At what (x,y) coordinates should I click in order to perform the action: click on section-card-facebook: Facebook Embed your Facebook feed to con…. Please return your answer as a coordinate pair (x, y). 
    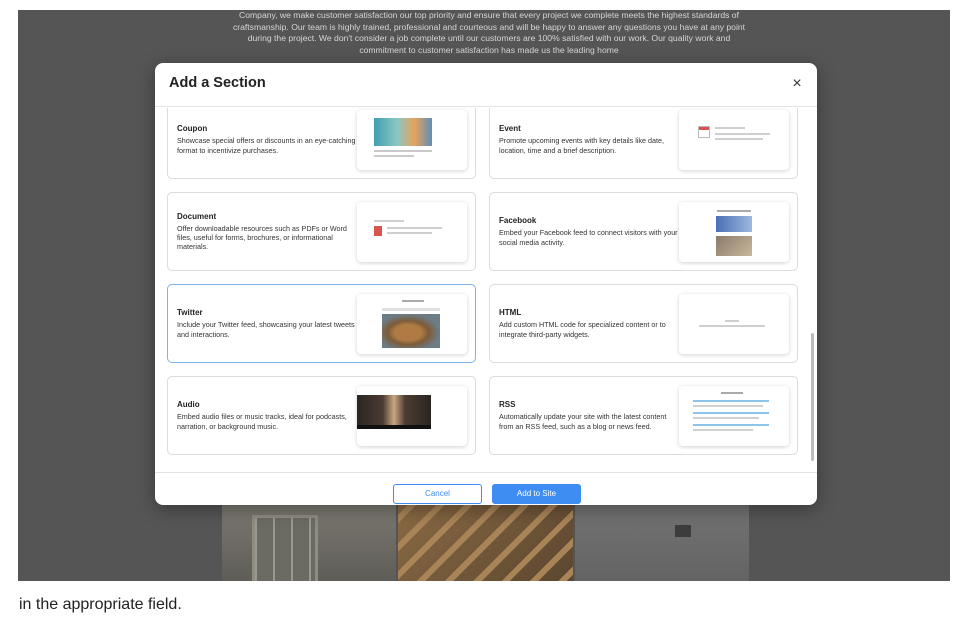
    Looking at the image, I should click on (643, 231).